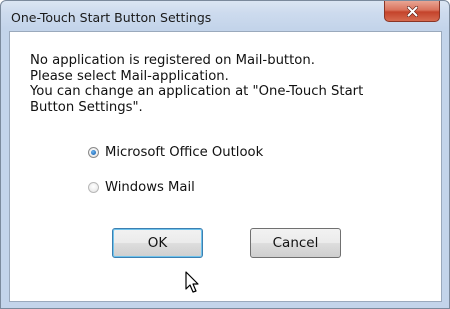 This screenshot has width=450, height=309. Describe the element at coordinates (111, 17) in the screenshot. I see `dialog-title: One-Touch Start Button Settings` at that location.